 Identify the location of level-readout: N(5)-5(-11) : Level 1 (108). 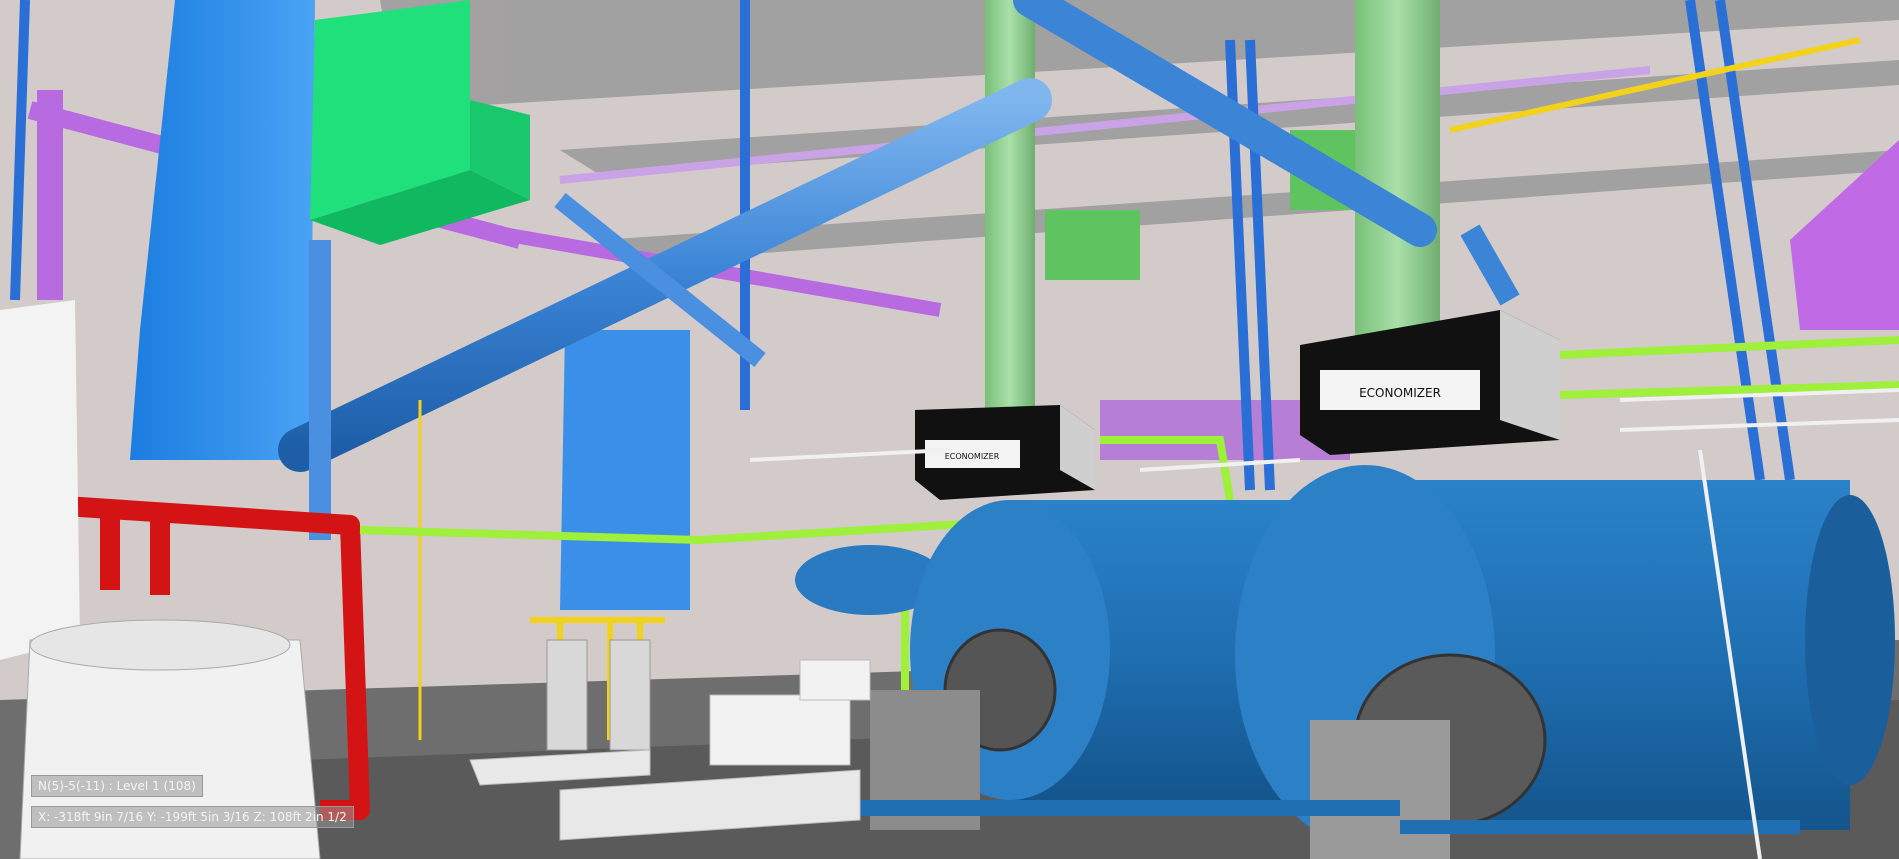
(117, 786).